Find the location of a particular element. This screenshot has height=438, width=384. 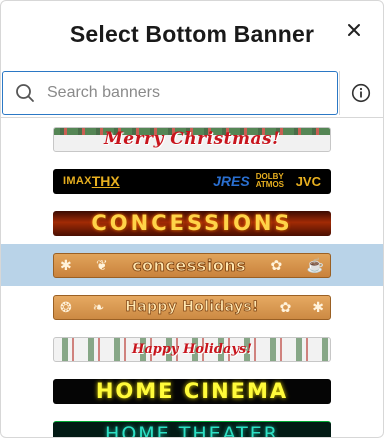

banner-home-theater: HOME THEATER is located at coordinates (192, 429).